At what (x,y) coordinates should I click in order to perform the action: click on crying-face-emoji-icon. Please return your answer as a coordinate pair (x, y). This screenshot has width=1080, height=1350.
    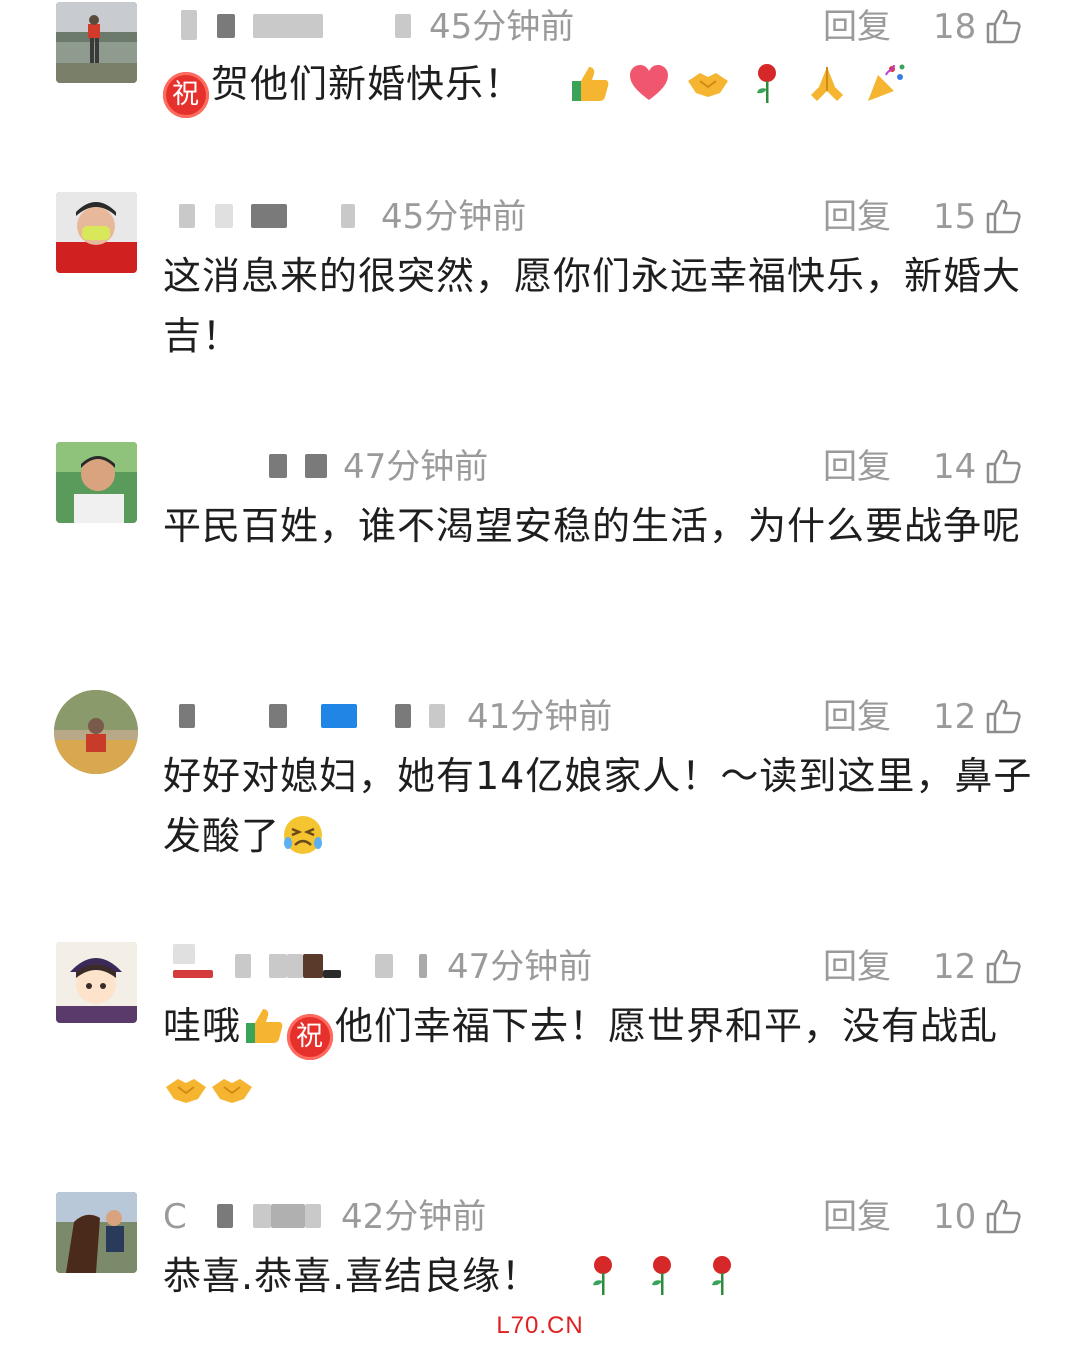
    Looking at the image, I should click on (303, 835).